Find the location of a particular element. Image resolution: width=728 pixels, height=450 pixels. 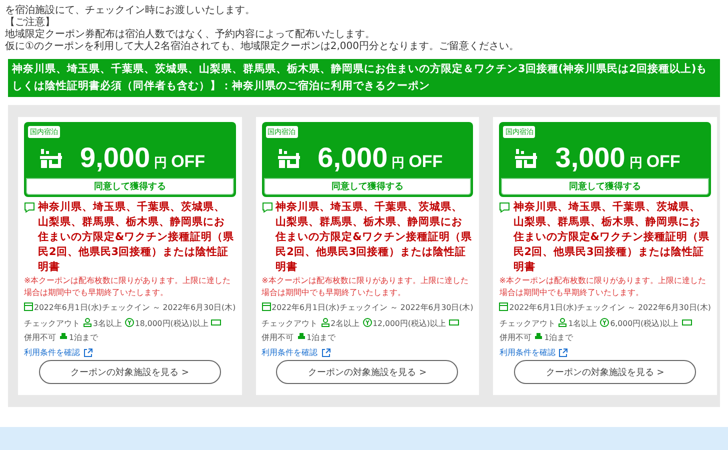

discount-amount: 6,000 is located at coordinates (353, 158).